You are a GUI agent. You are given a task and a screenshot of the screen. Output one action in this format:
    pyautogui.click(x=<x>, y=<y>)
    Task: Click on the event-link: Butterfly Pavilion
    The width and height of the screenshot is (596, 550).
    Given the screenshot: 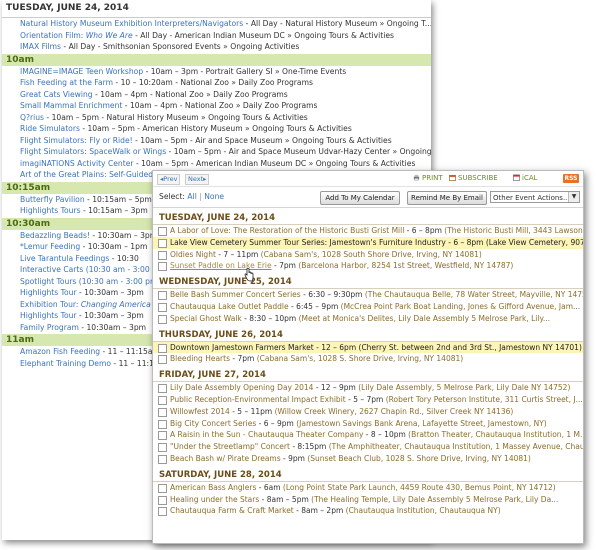 What is the action you would take?
    pyautogui.click(x=52, y=199)
    